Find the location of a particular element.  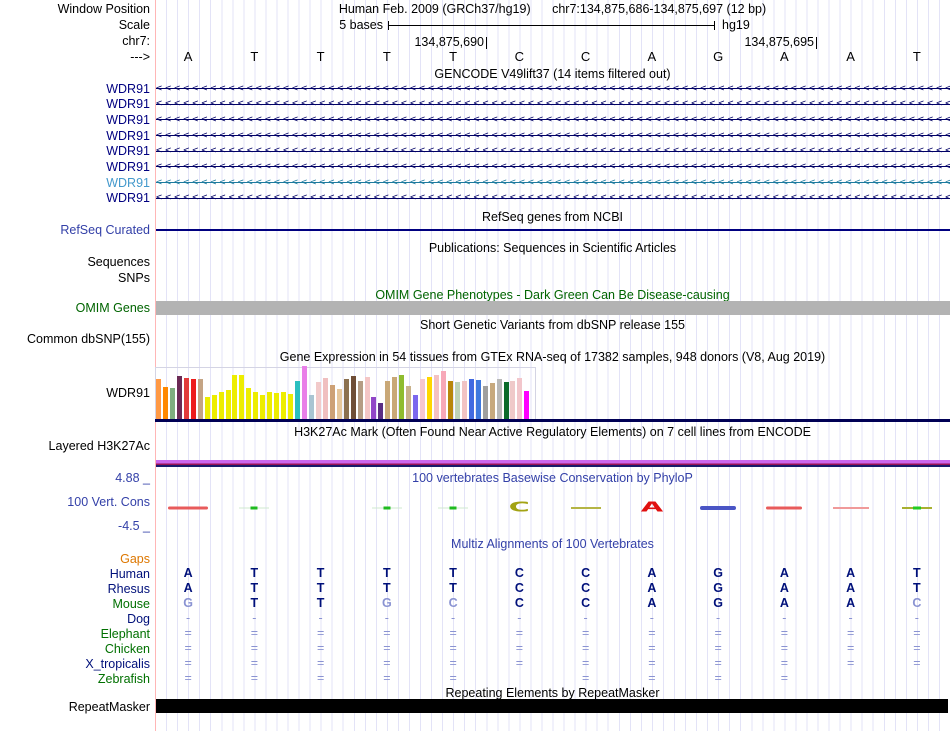

layered-h3k27ac-label: Layered H3K27Ac is located at coordinates (75, 446).